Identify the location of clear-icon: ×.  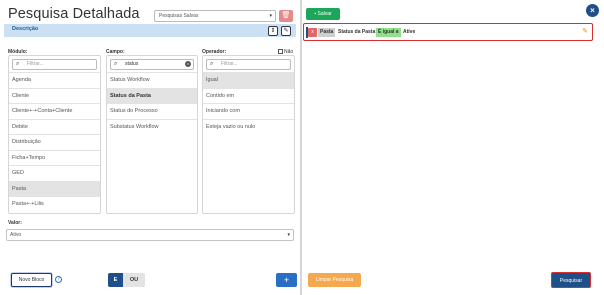
(188, 64).